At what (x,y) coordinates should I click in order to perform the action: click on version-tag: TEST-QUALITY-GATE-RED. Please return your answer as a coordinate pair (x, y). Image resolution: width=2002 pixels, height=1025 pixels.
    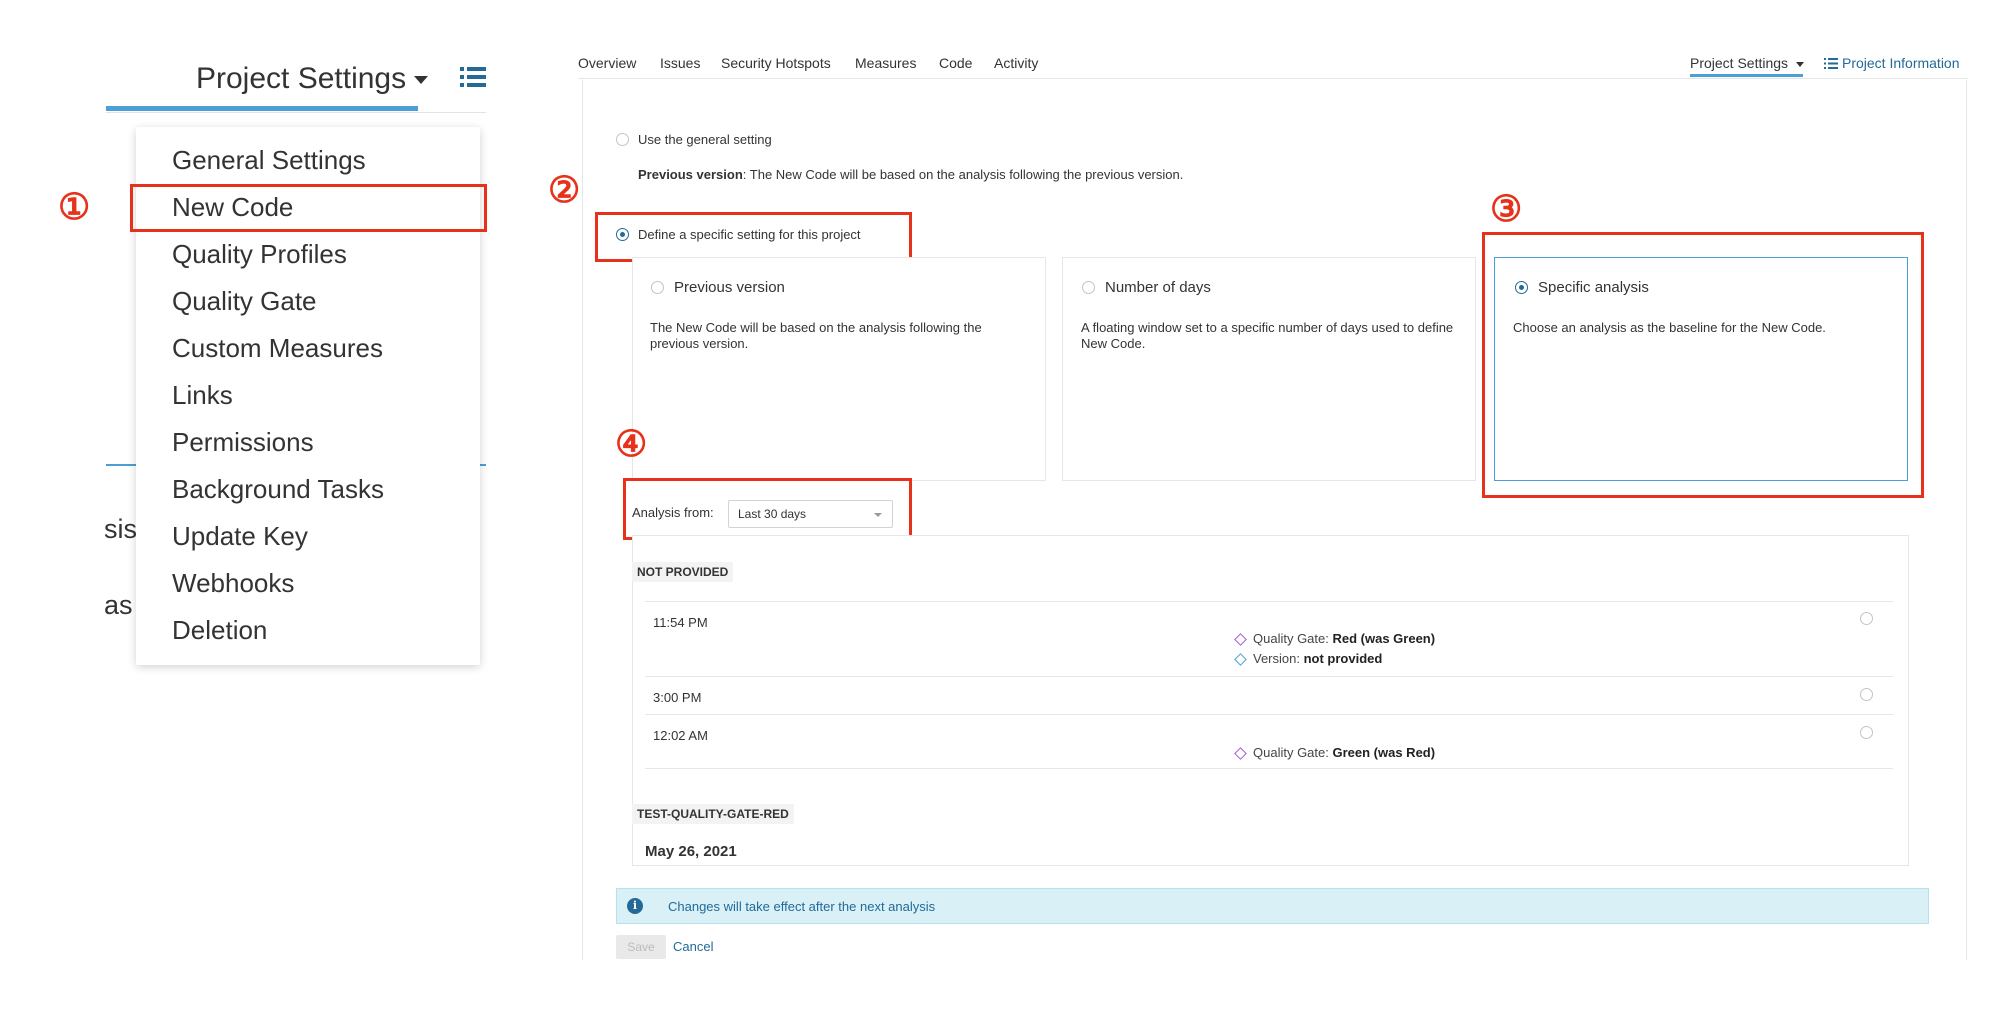
    Looking at the image, I should click on (713, 814).